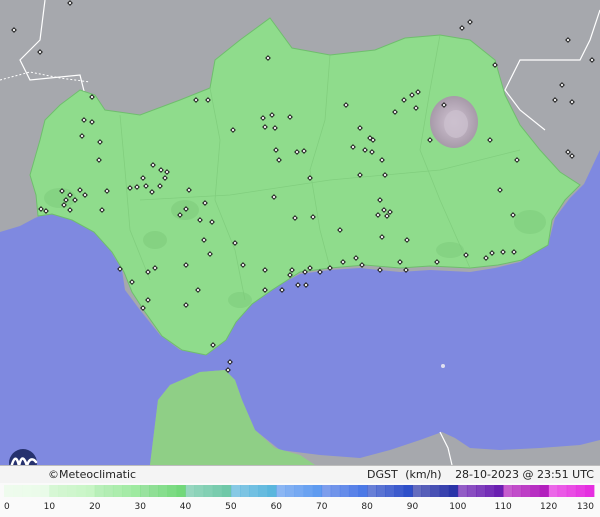  Describe the element at coordinates (382, 474) in the screenshot. I see `variable-label: DGST` at that location.